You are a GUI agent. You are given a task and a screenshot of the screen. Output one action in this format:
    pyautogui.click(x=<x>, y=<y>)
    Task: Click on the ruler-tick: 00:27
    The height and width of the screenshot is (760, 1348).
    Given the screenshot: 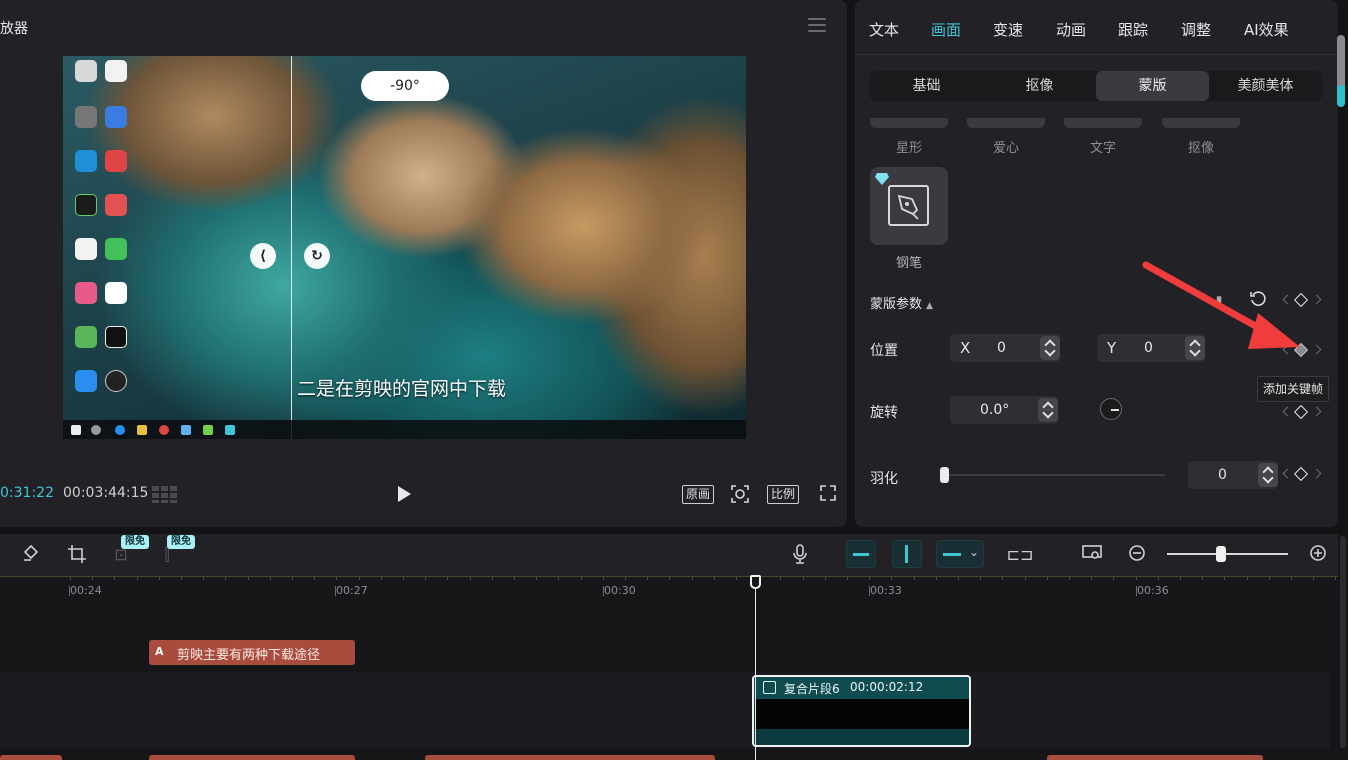 What is the action you would take?
    pyautogui.click(x=351, y=590)
    